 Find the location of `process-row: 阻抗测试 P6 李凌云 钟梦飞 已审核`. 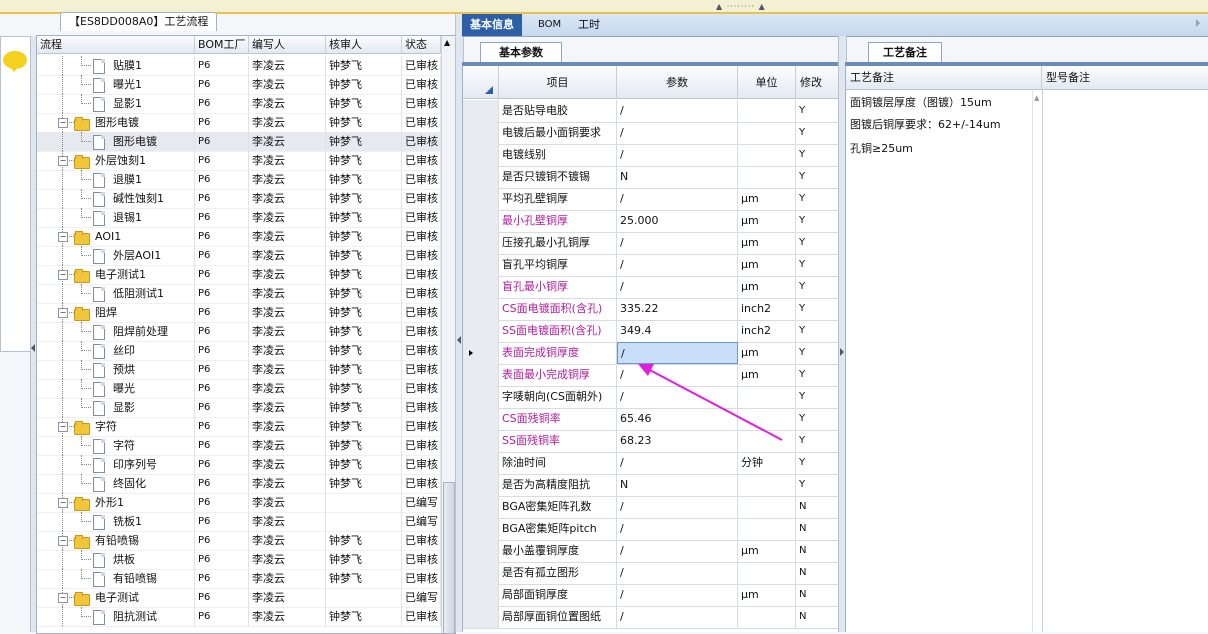

process-row: 阻抗测试 P6 李凌云 钟梦飞 已审核 is located at coordinates (239, 617).